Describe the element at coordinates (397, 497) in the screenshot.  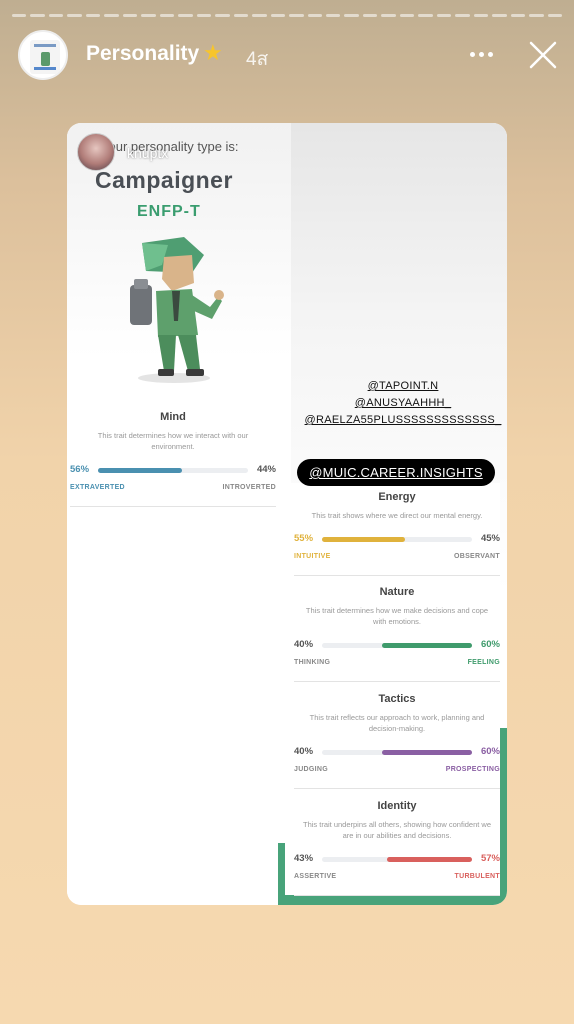
I see `trait-name: Energy` at that location.